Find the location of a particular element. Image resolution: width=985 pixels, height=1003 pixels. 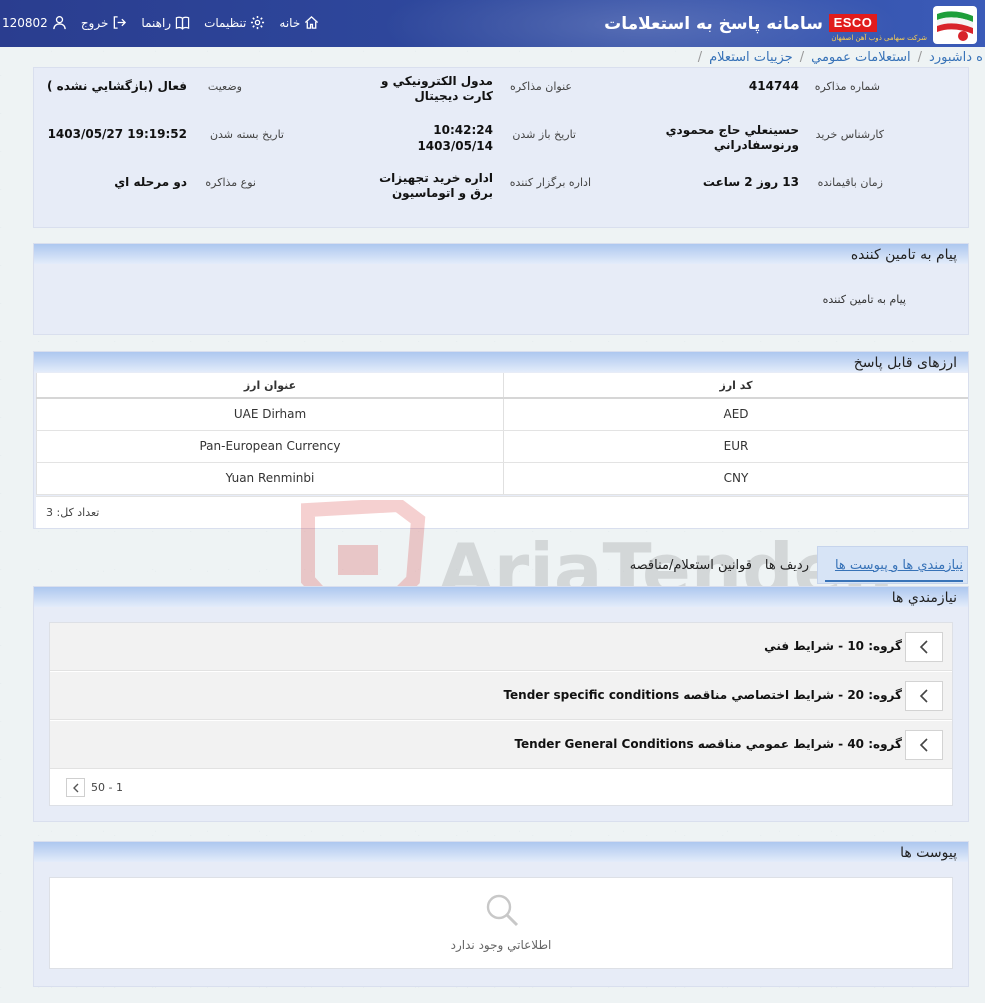

pager-range: 1 - 50 is located at coordinates (107, 787).